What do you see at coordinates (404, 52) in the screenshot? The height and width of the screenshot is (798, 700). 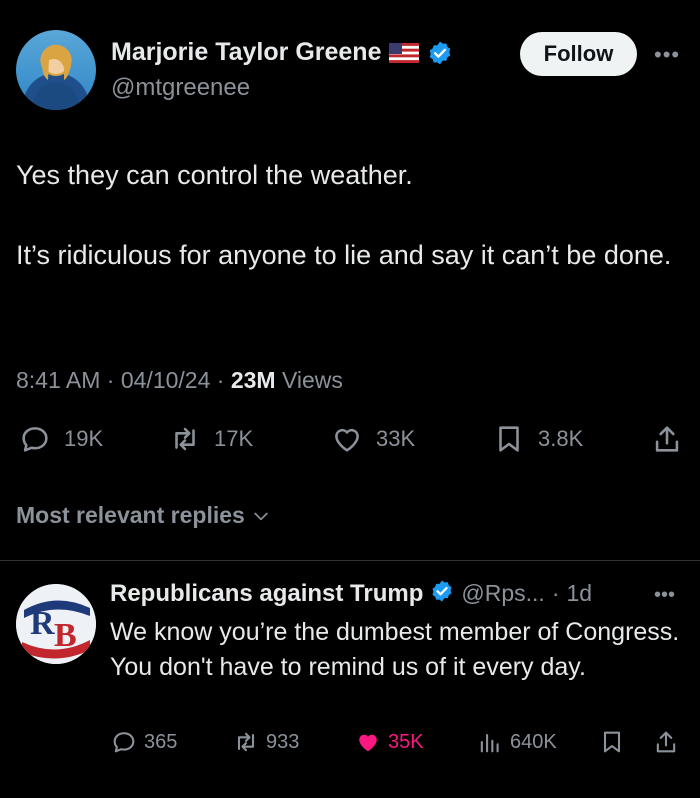 I see `flag-us-icon` at bounding box center [404, 52].